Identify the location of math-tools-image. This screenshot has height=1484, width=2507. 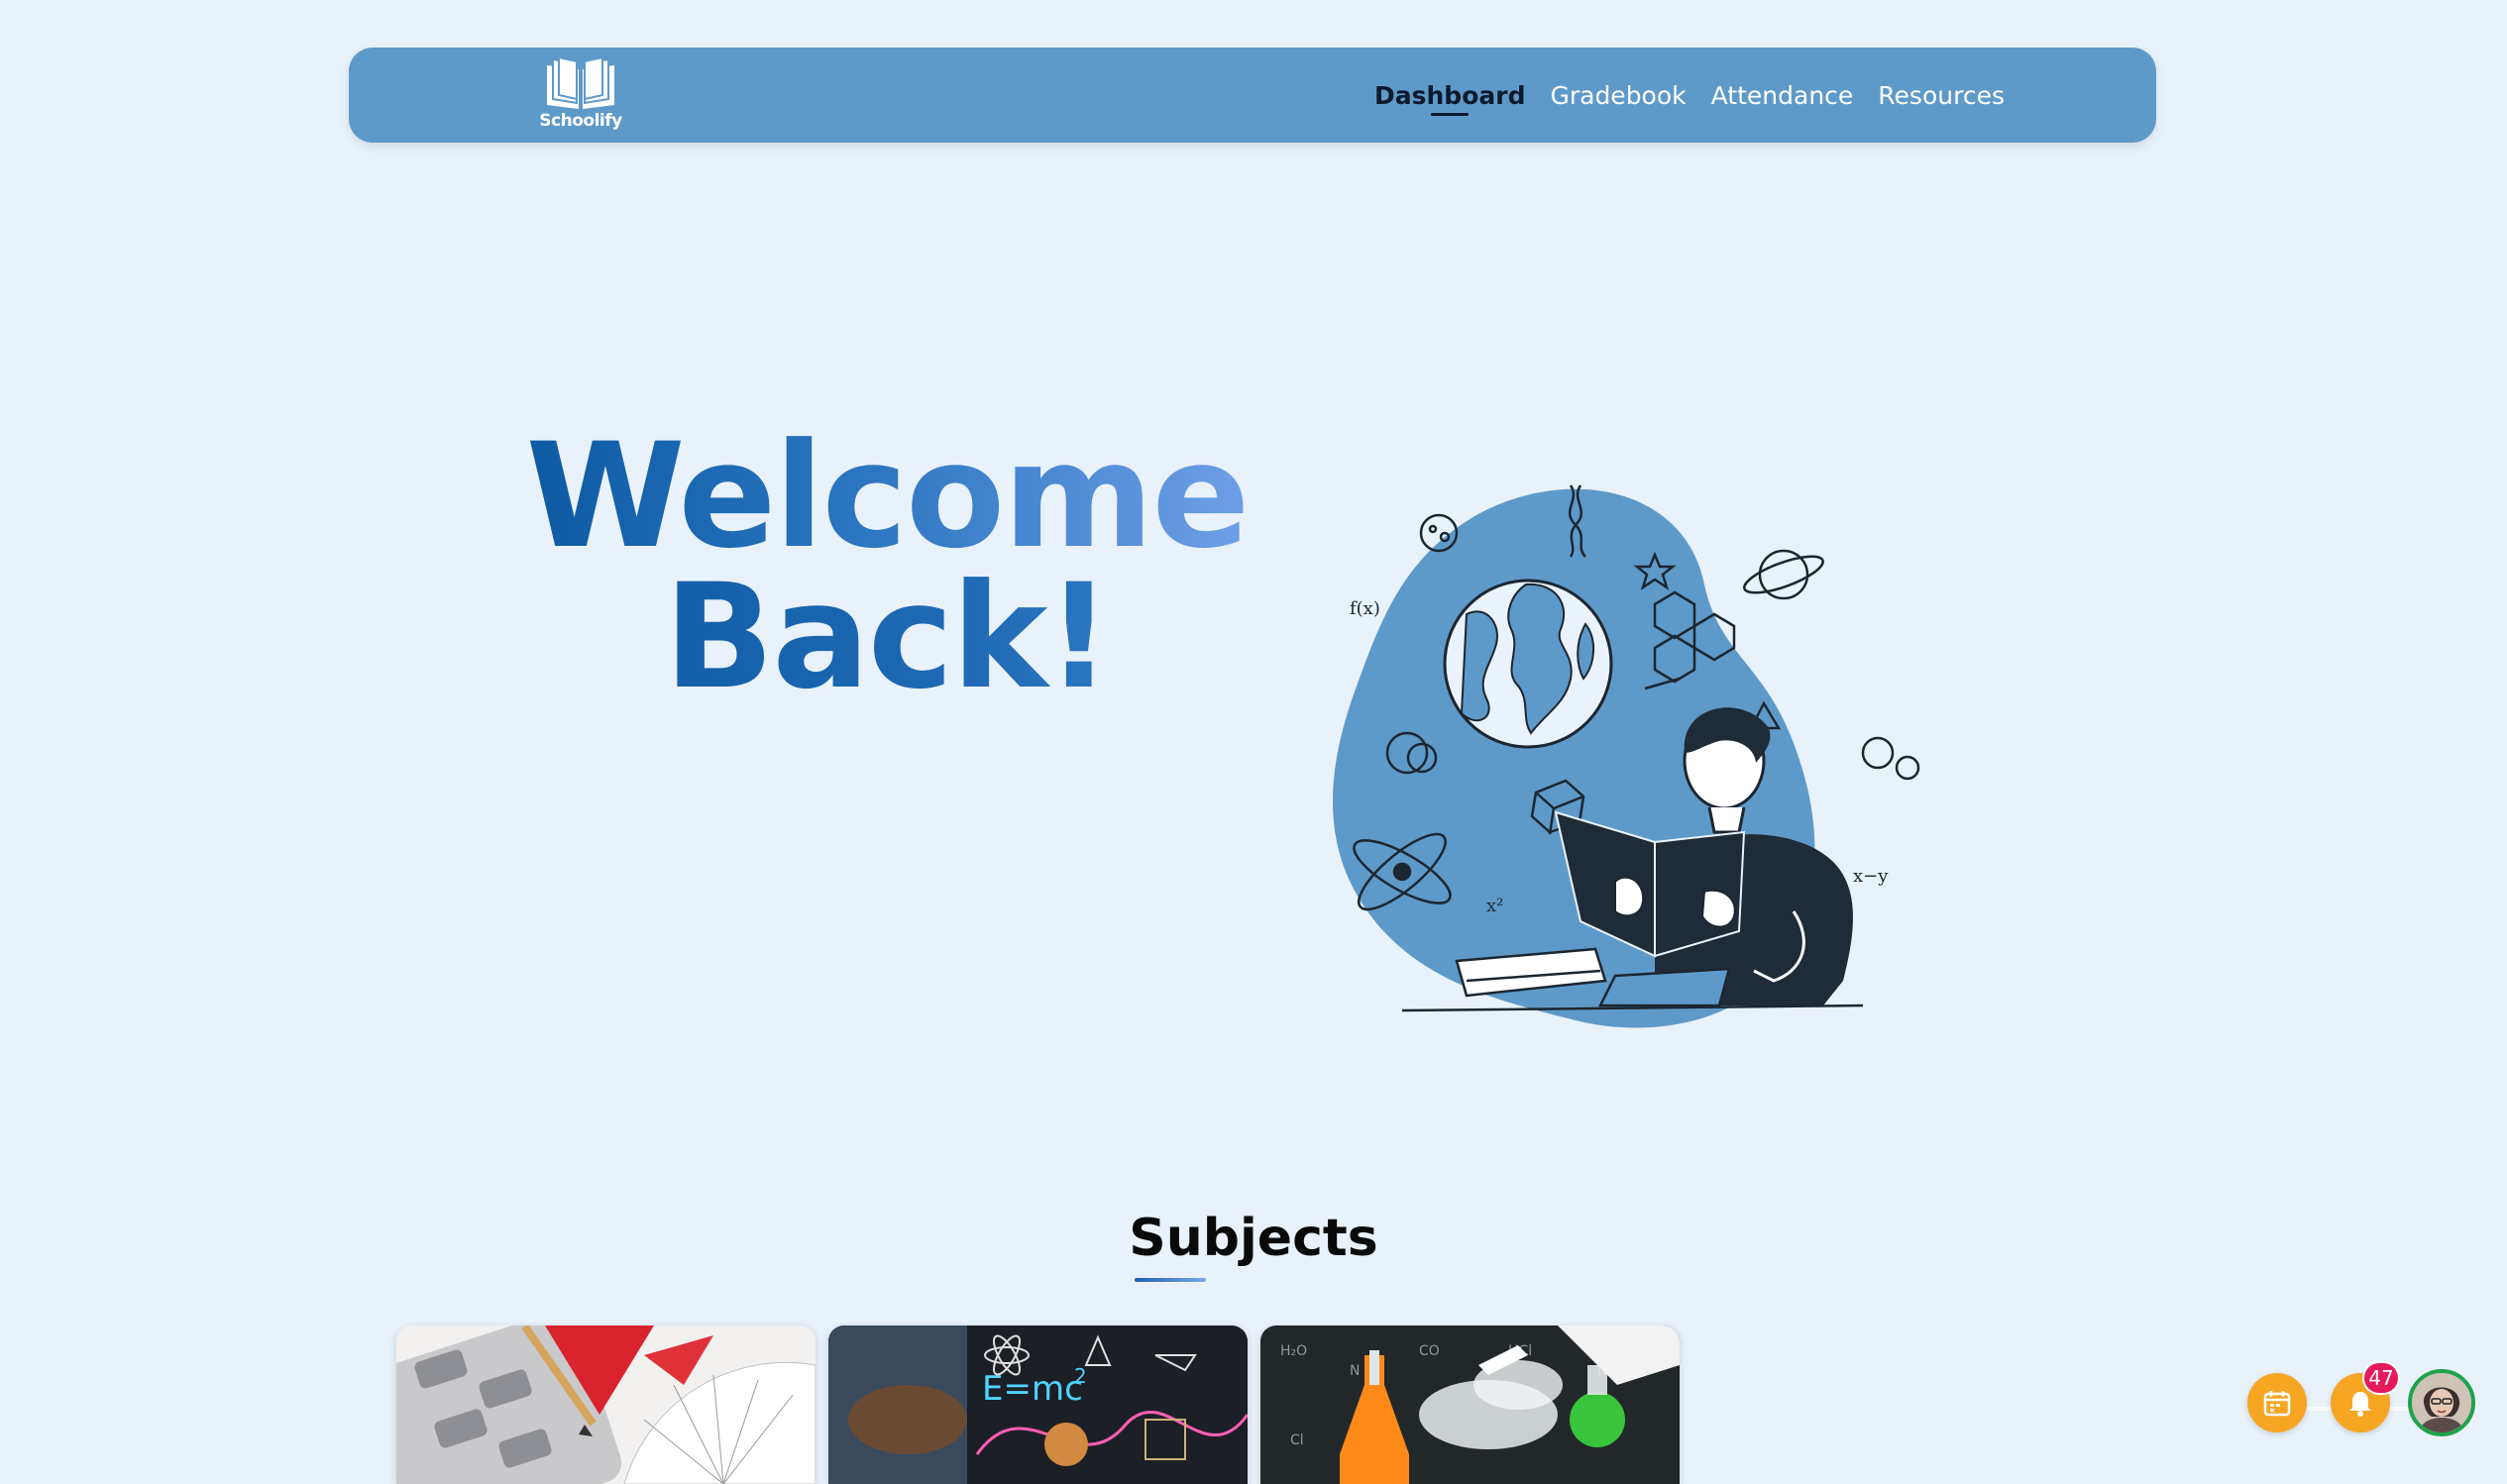
(606, 1405).